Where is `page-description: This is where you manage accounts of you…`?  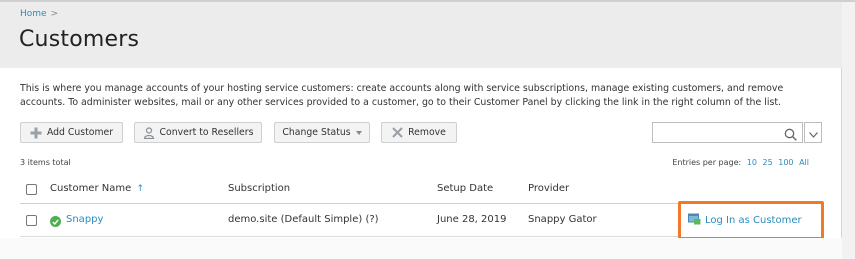 page-description: This is where you manage accounts of you… is located at coordinates (402, 95).